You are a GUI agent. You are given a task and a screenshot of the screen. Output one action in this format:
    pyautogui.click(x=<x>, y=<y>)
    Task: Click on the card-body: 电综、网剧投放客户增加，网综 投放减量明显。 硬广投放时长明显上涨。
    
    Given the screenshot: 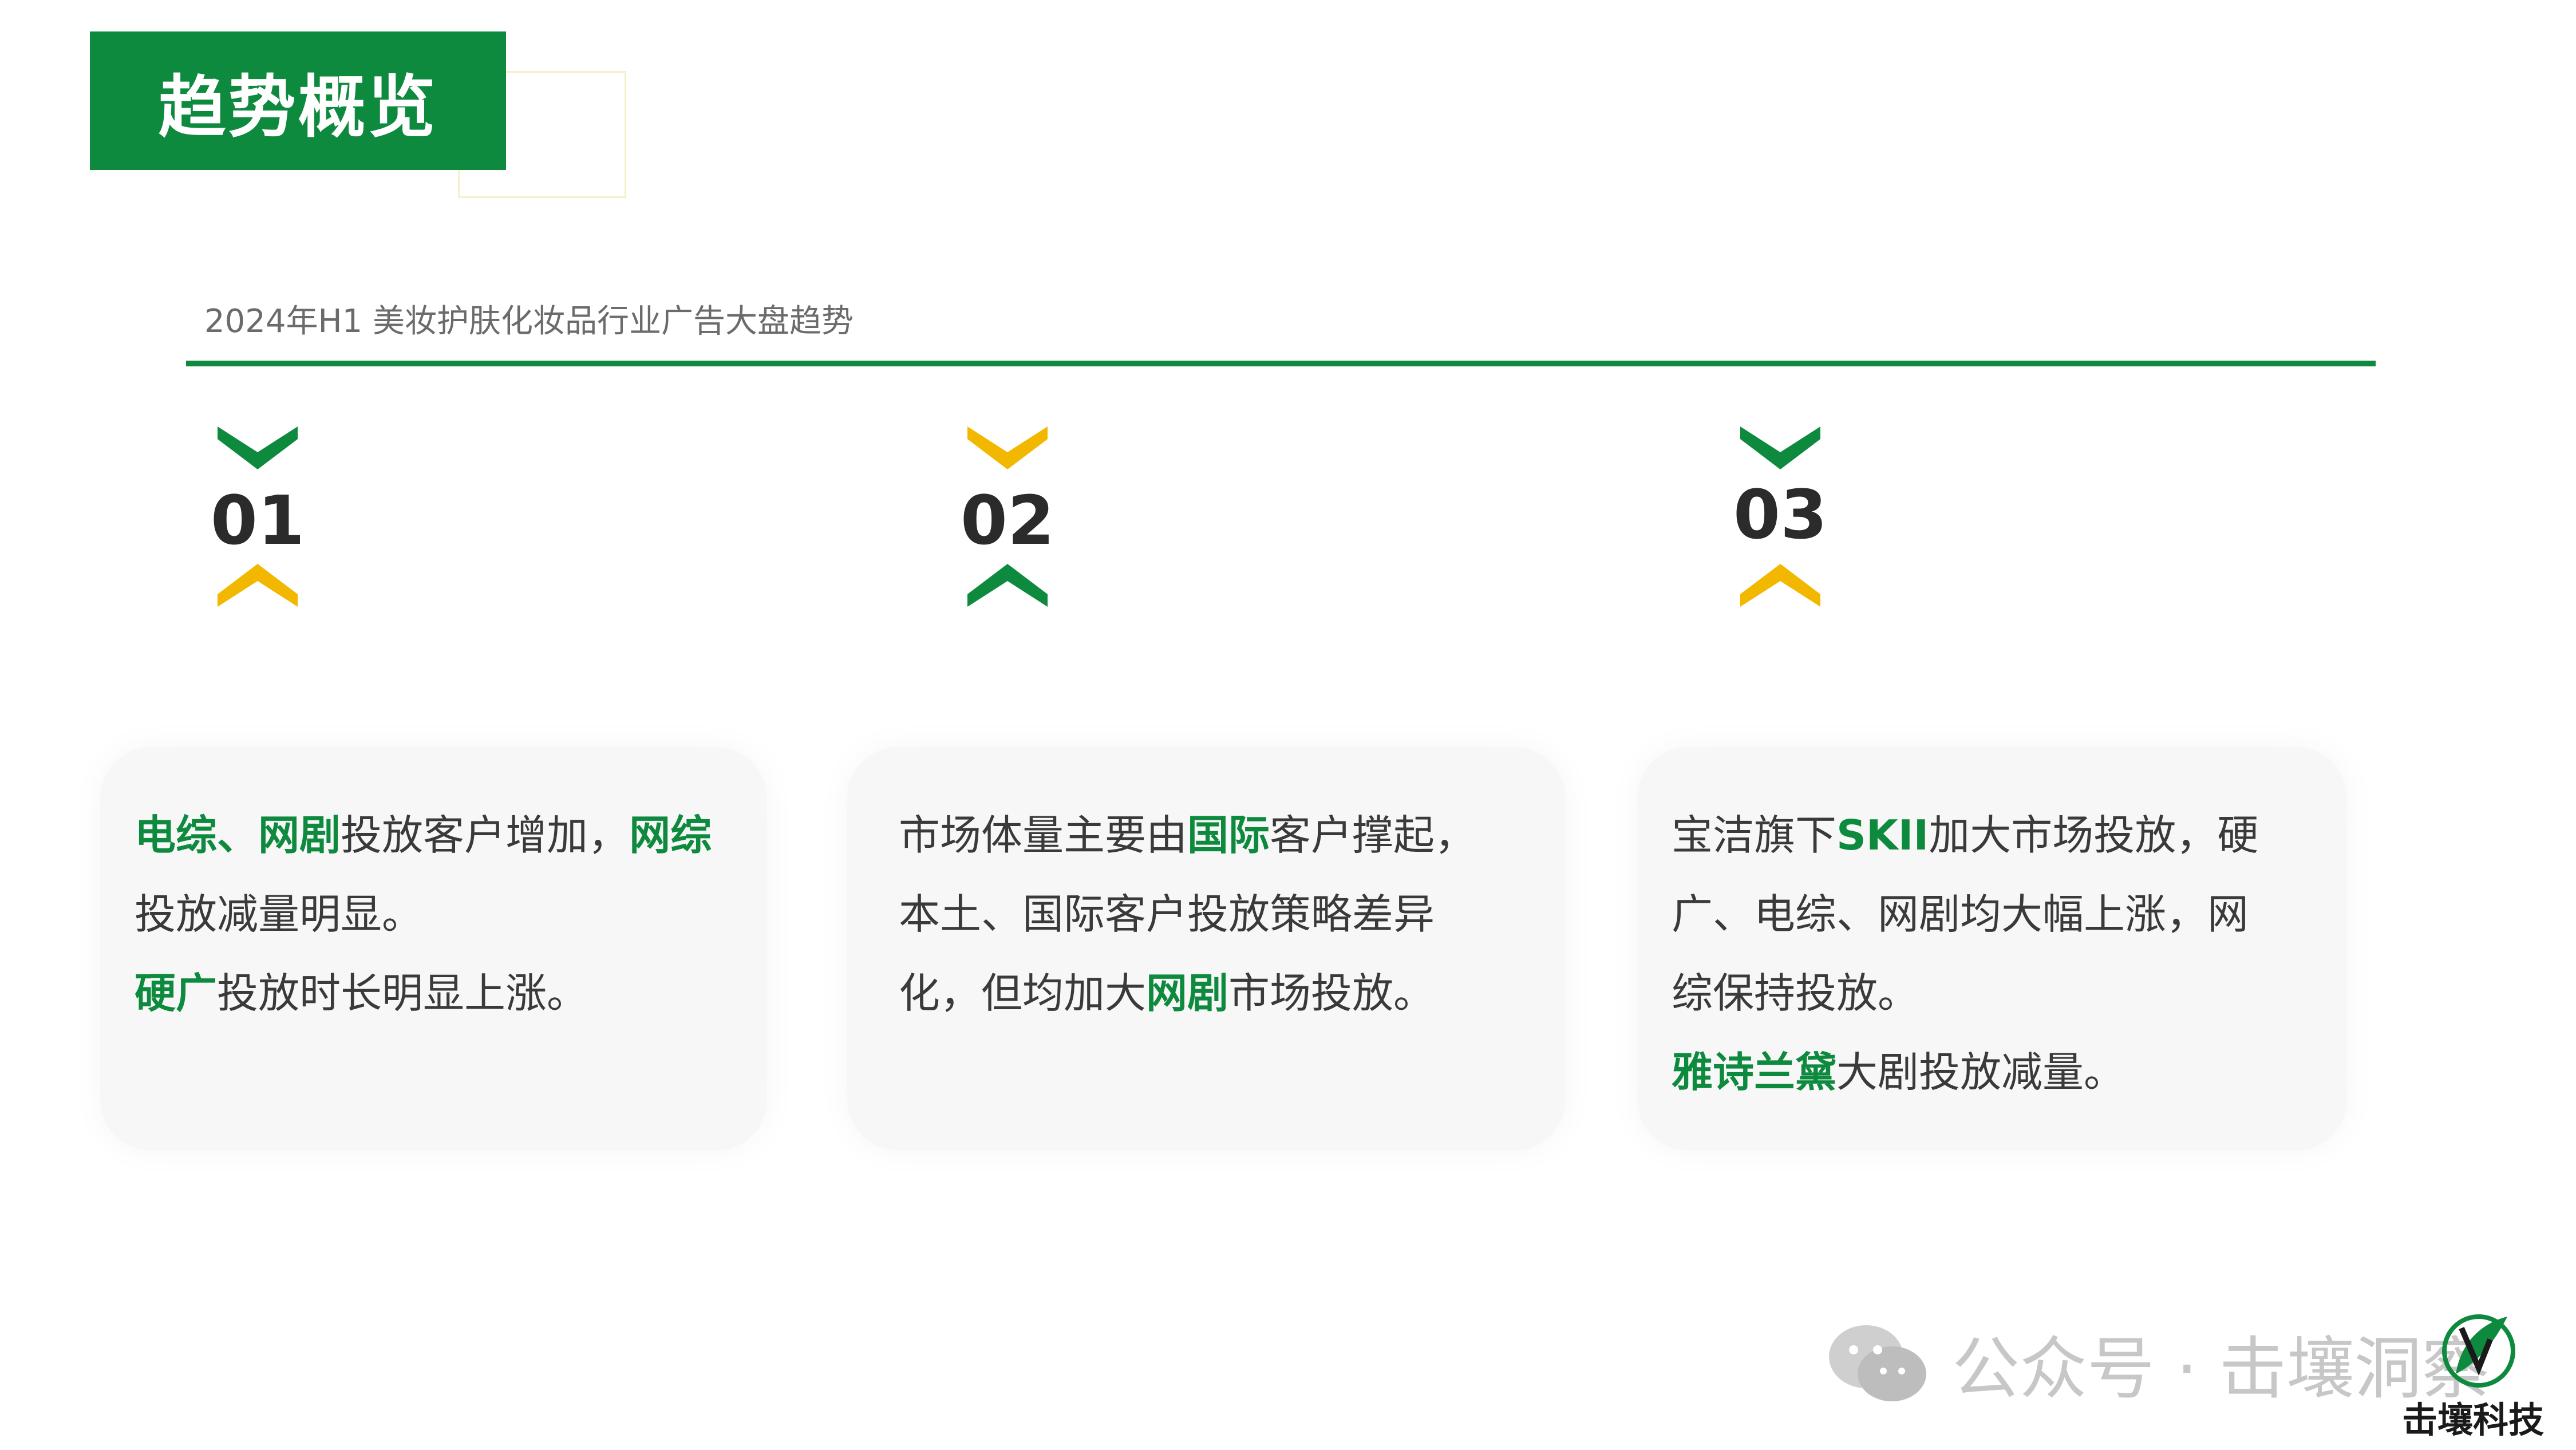 What is the action you would take?
    pyautogui.click(x=423, y=914)
    